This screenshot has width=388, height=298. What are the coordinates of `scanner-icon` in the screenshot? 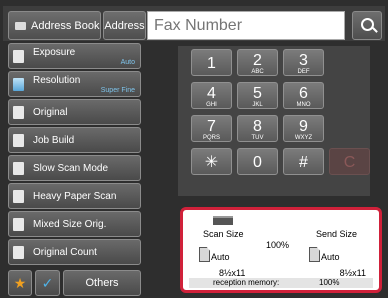 It's located at (223, 220).